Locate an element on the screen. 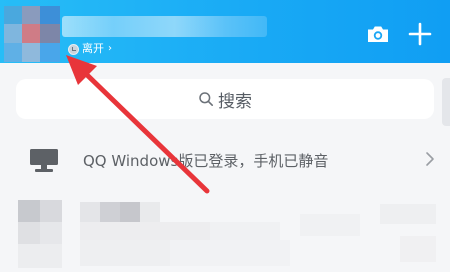 The height and width of the screenshot is (272, 450). search-input: 搜索 is located at coordinates (225, 99).